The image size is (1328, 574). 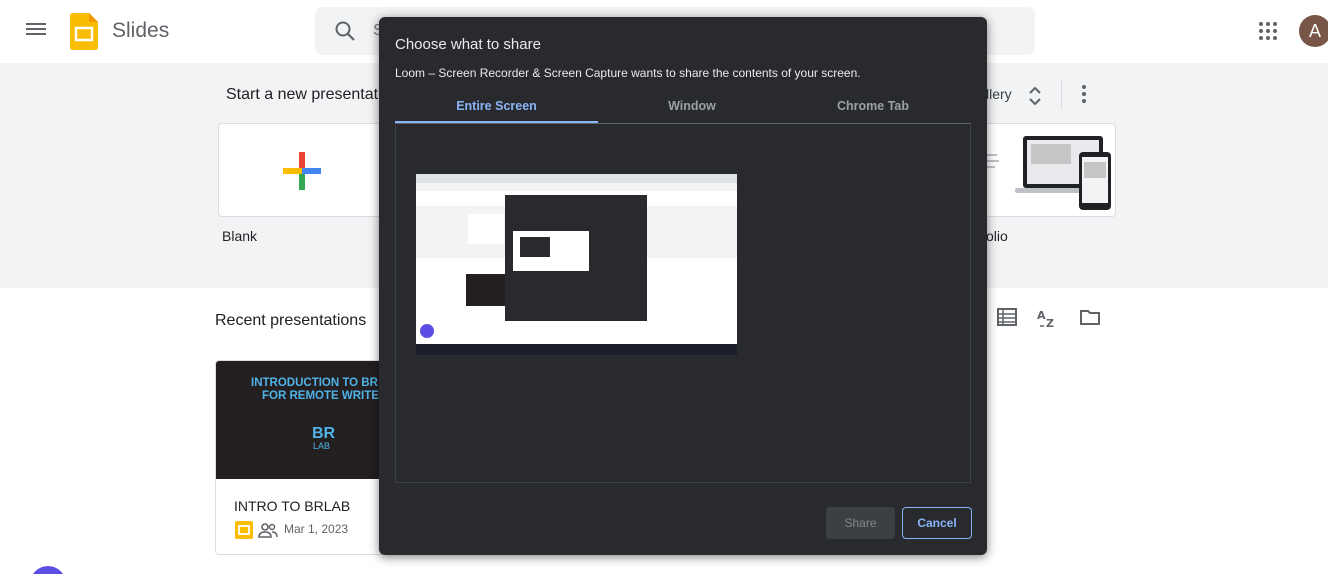 I want to click on plus-icon, so click(x=302, y=171).